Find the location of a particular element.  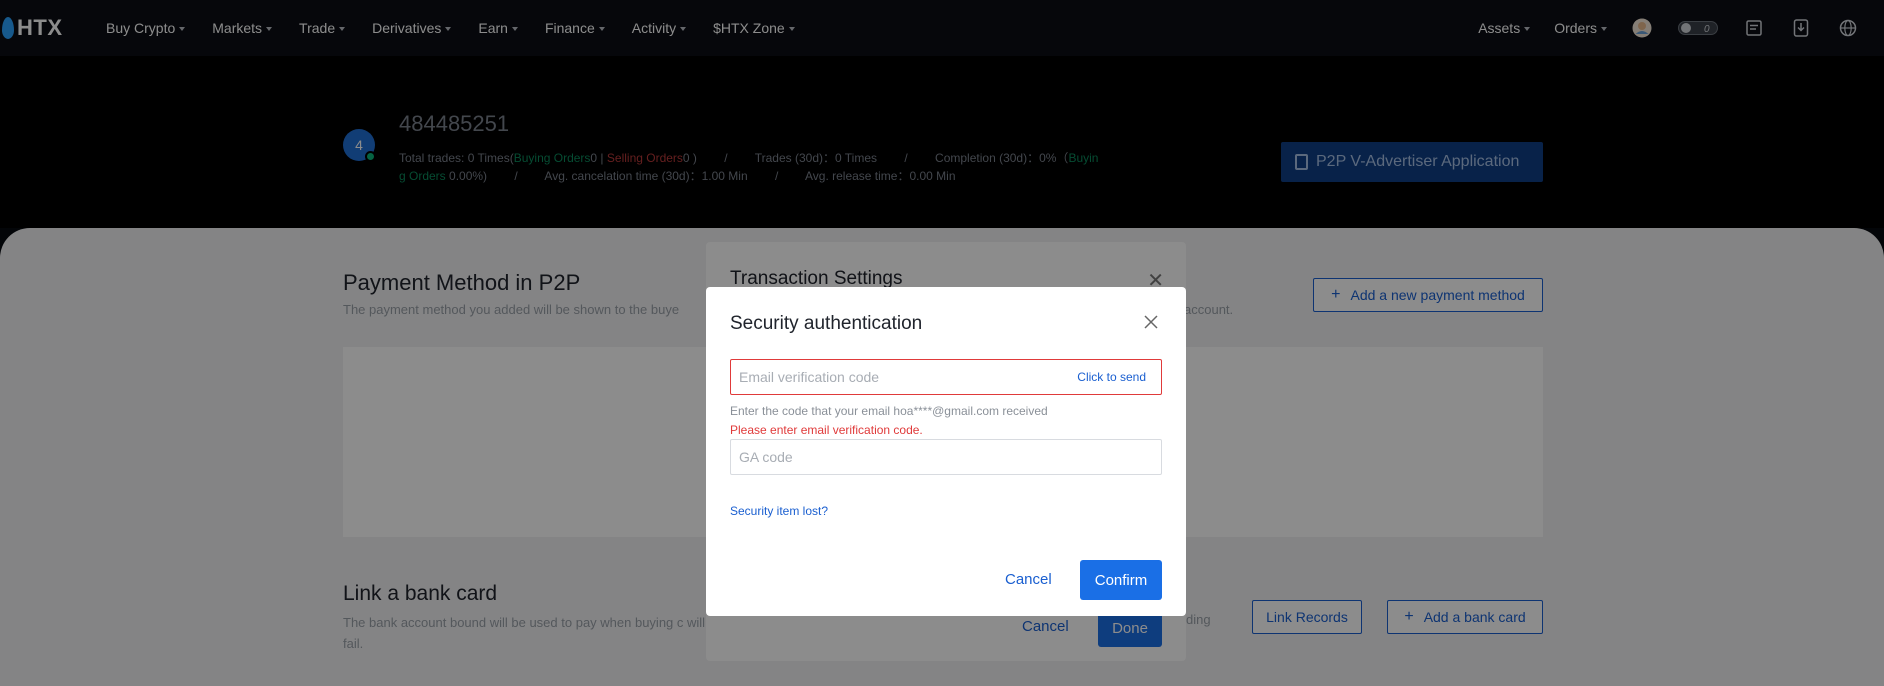

ga-code-field is located at coordinates (946, 457).